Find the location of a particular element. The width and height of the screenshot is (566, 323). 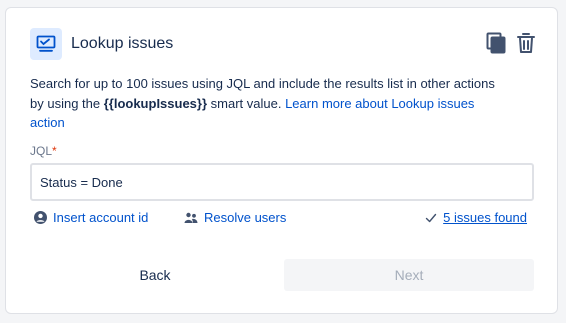

lookup-issues-icon is located at coordinates (46, 44).